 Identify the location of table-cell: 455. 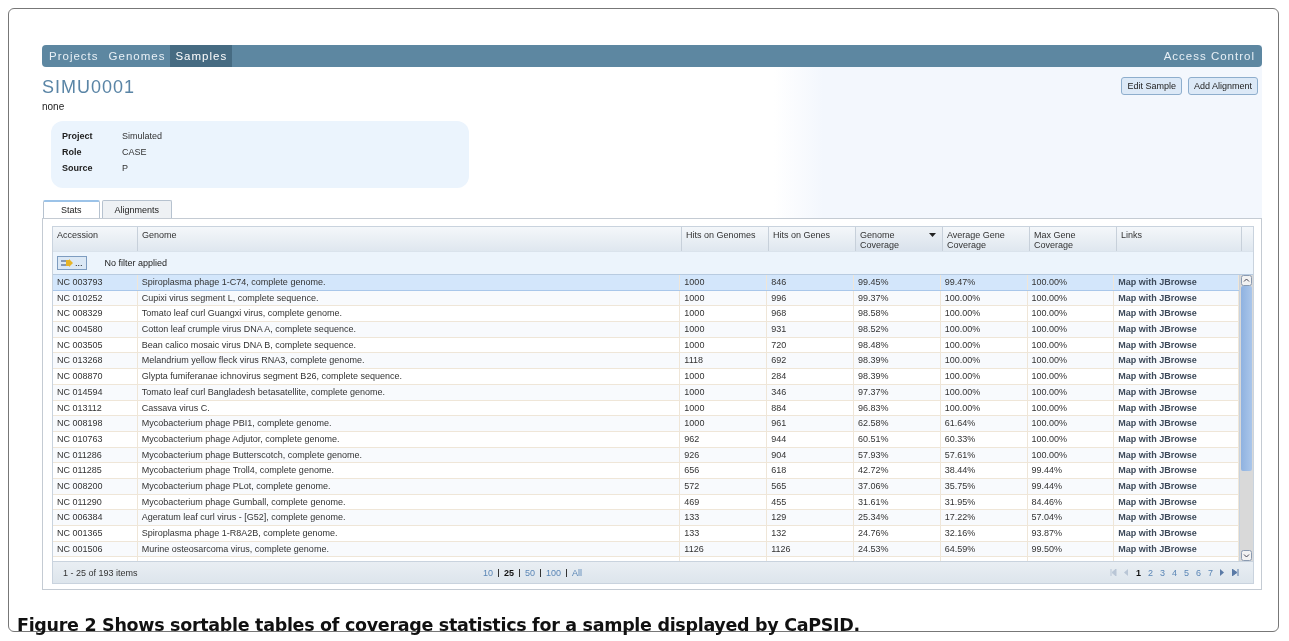
(810, 502).